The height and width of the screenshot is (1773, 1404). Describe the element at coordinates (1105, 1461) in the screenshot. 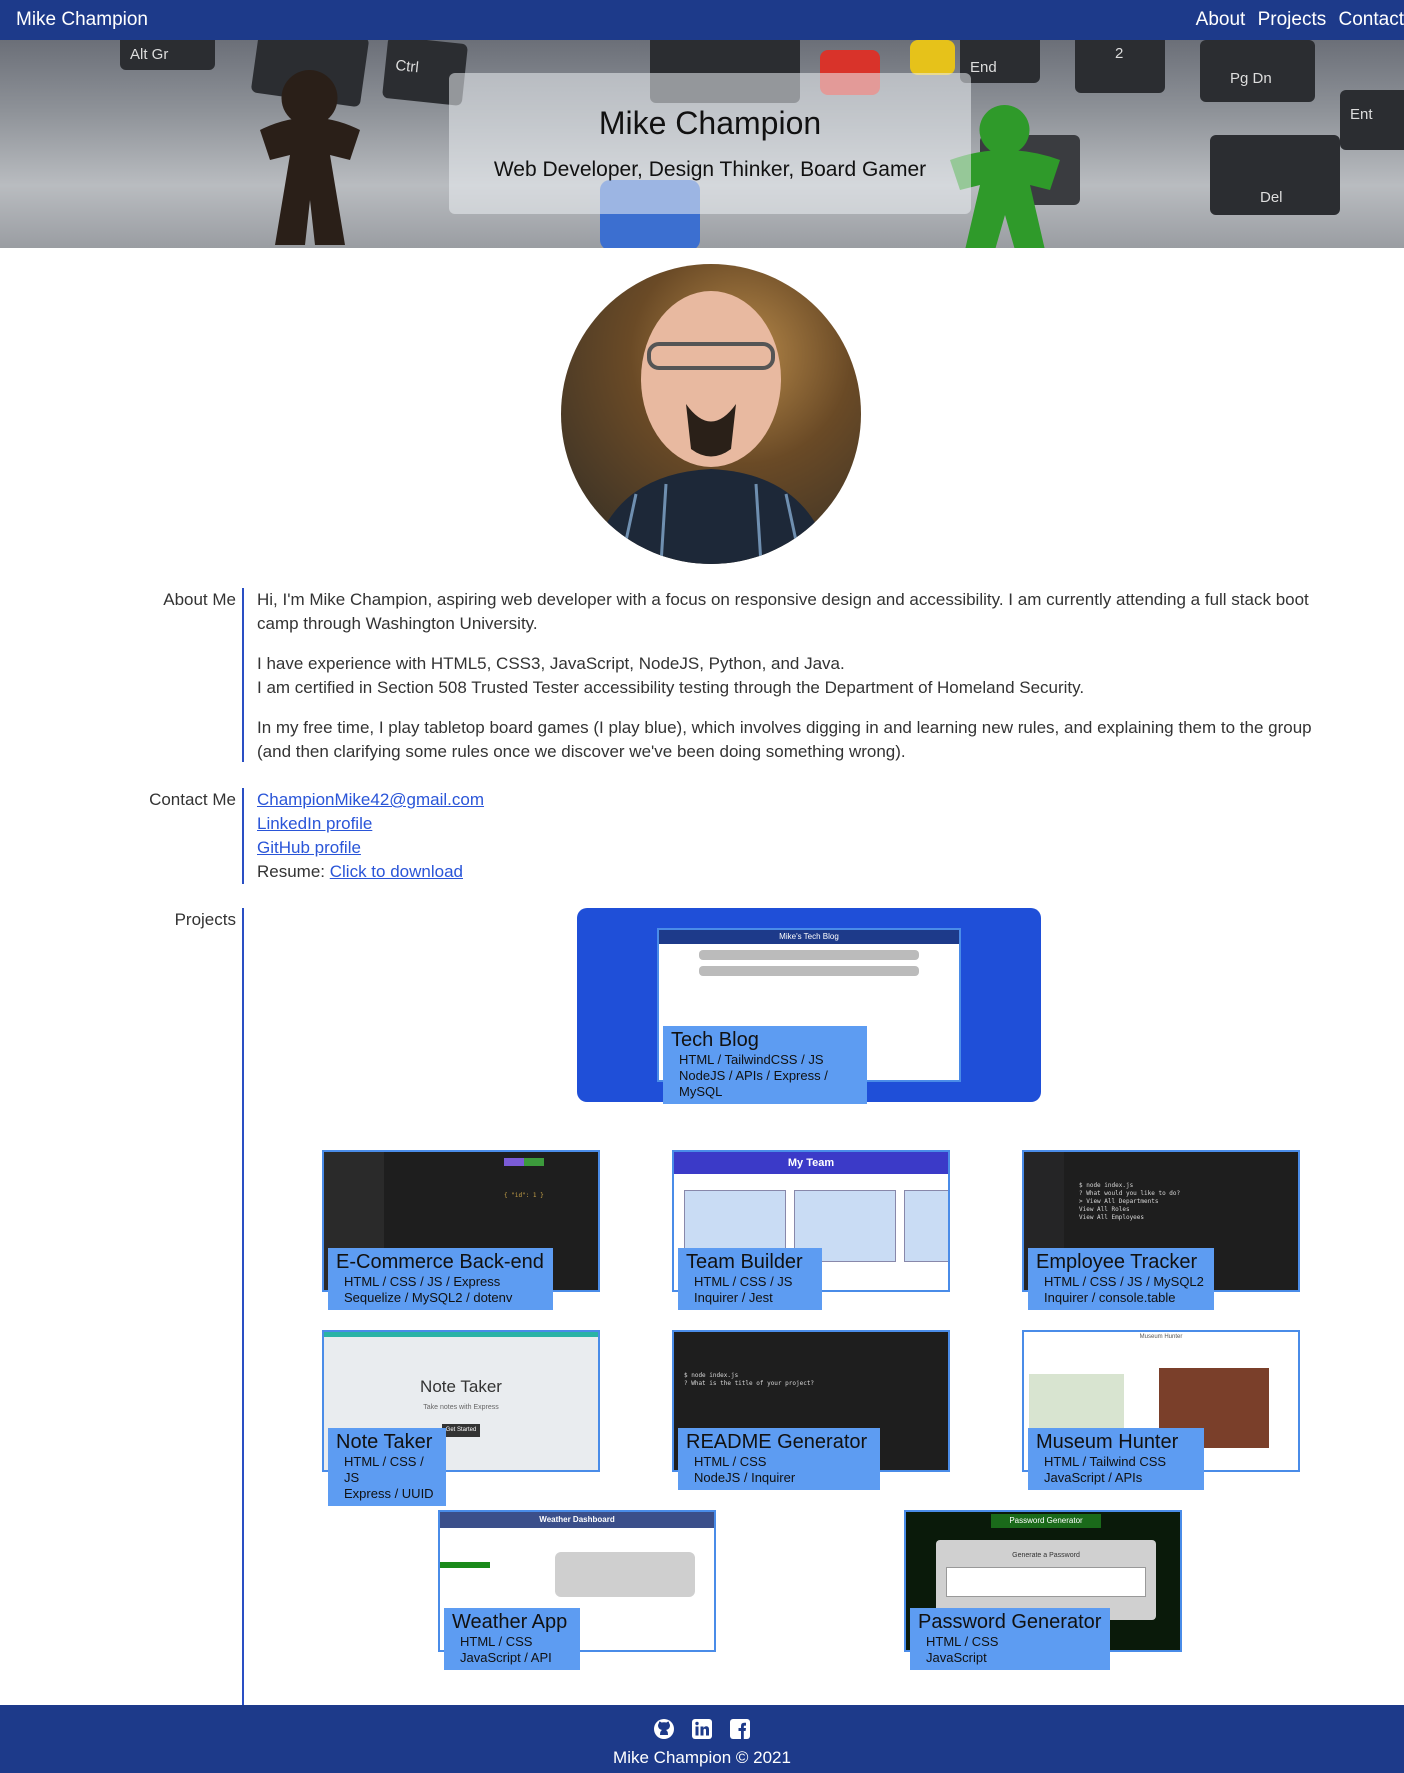

I see `museum-hunter-tech-1: HTML / Tailwind CSS` at that location.